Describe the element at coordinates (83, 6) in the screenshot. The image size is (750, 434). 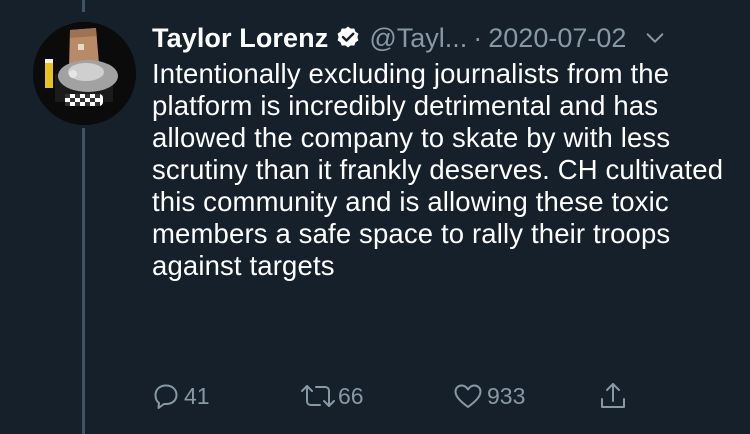
I see `thread-line-top` at that location.